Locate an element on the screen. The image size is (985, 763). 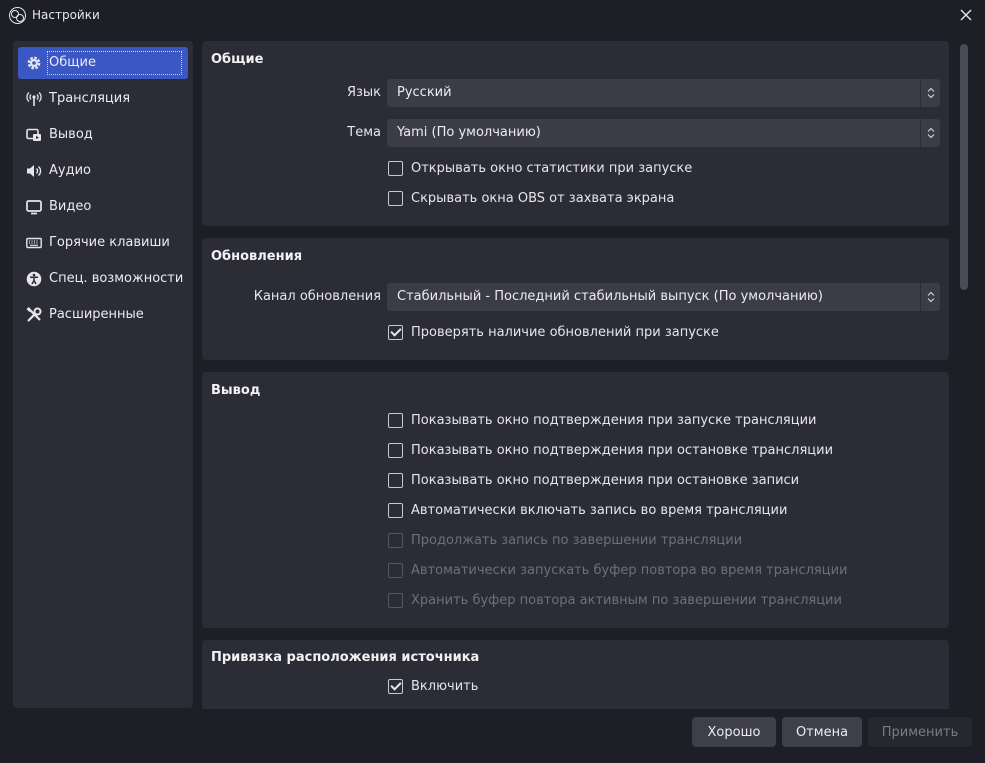
check-updates-checkbox: Проверять наличие обновлений при запуске is located at coordinates (553, 332).